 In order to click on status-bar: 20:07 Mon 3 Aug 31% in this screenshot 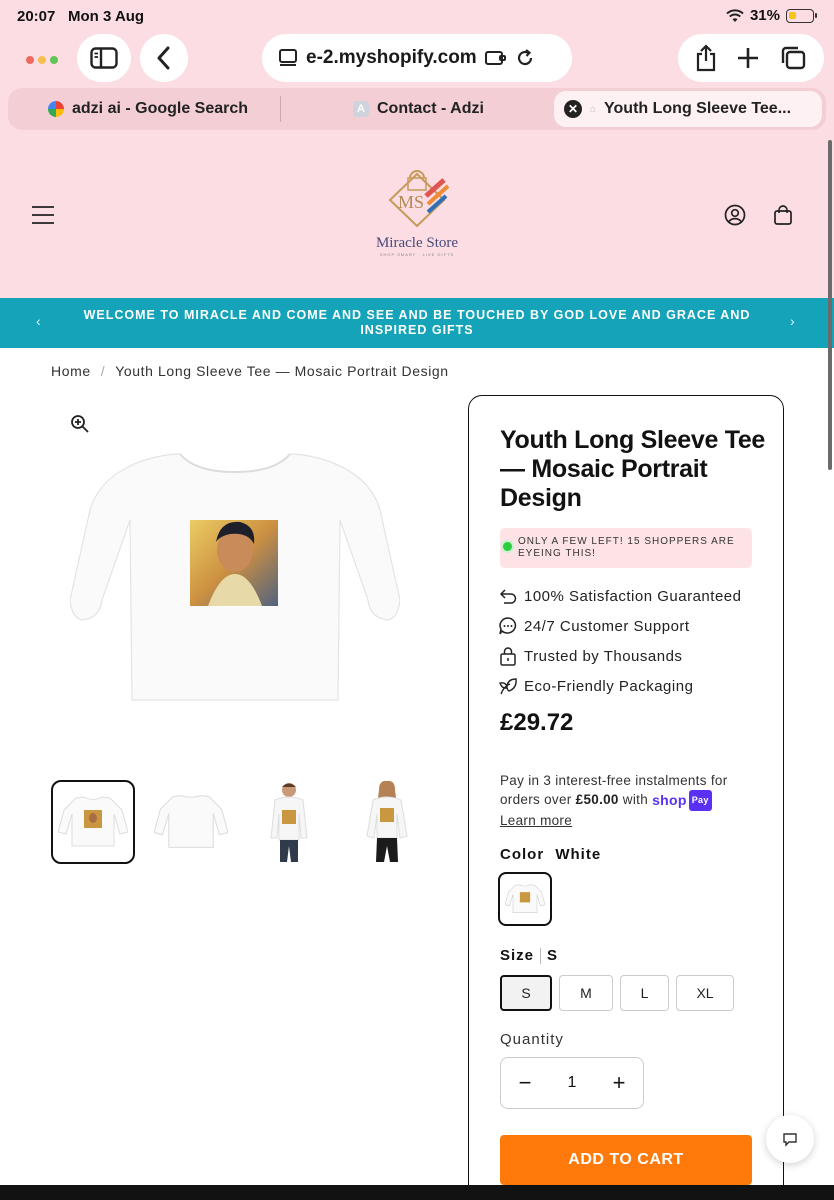, I will do `click(417, 16)`.